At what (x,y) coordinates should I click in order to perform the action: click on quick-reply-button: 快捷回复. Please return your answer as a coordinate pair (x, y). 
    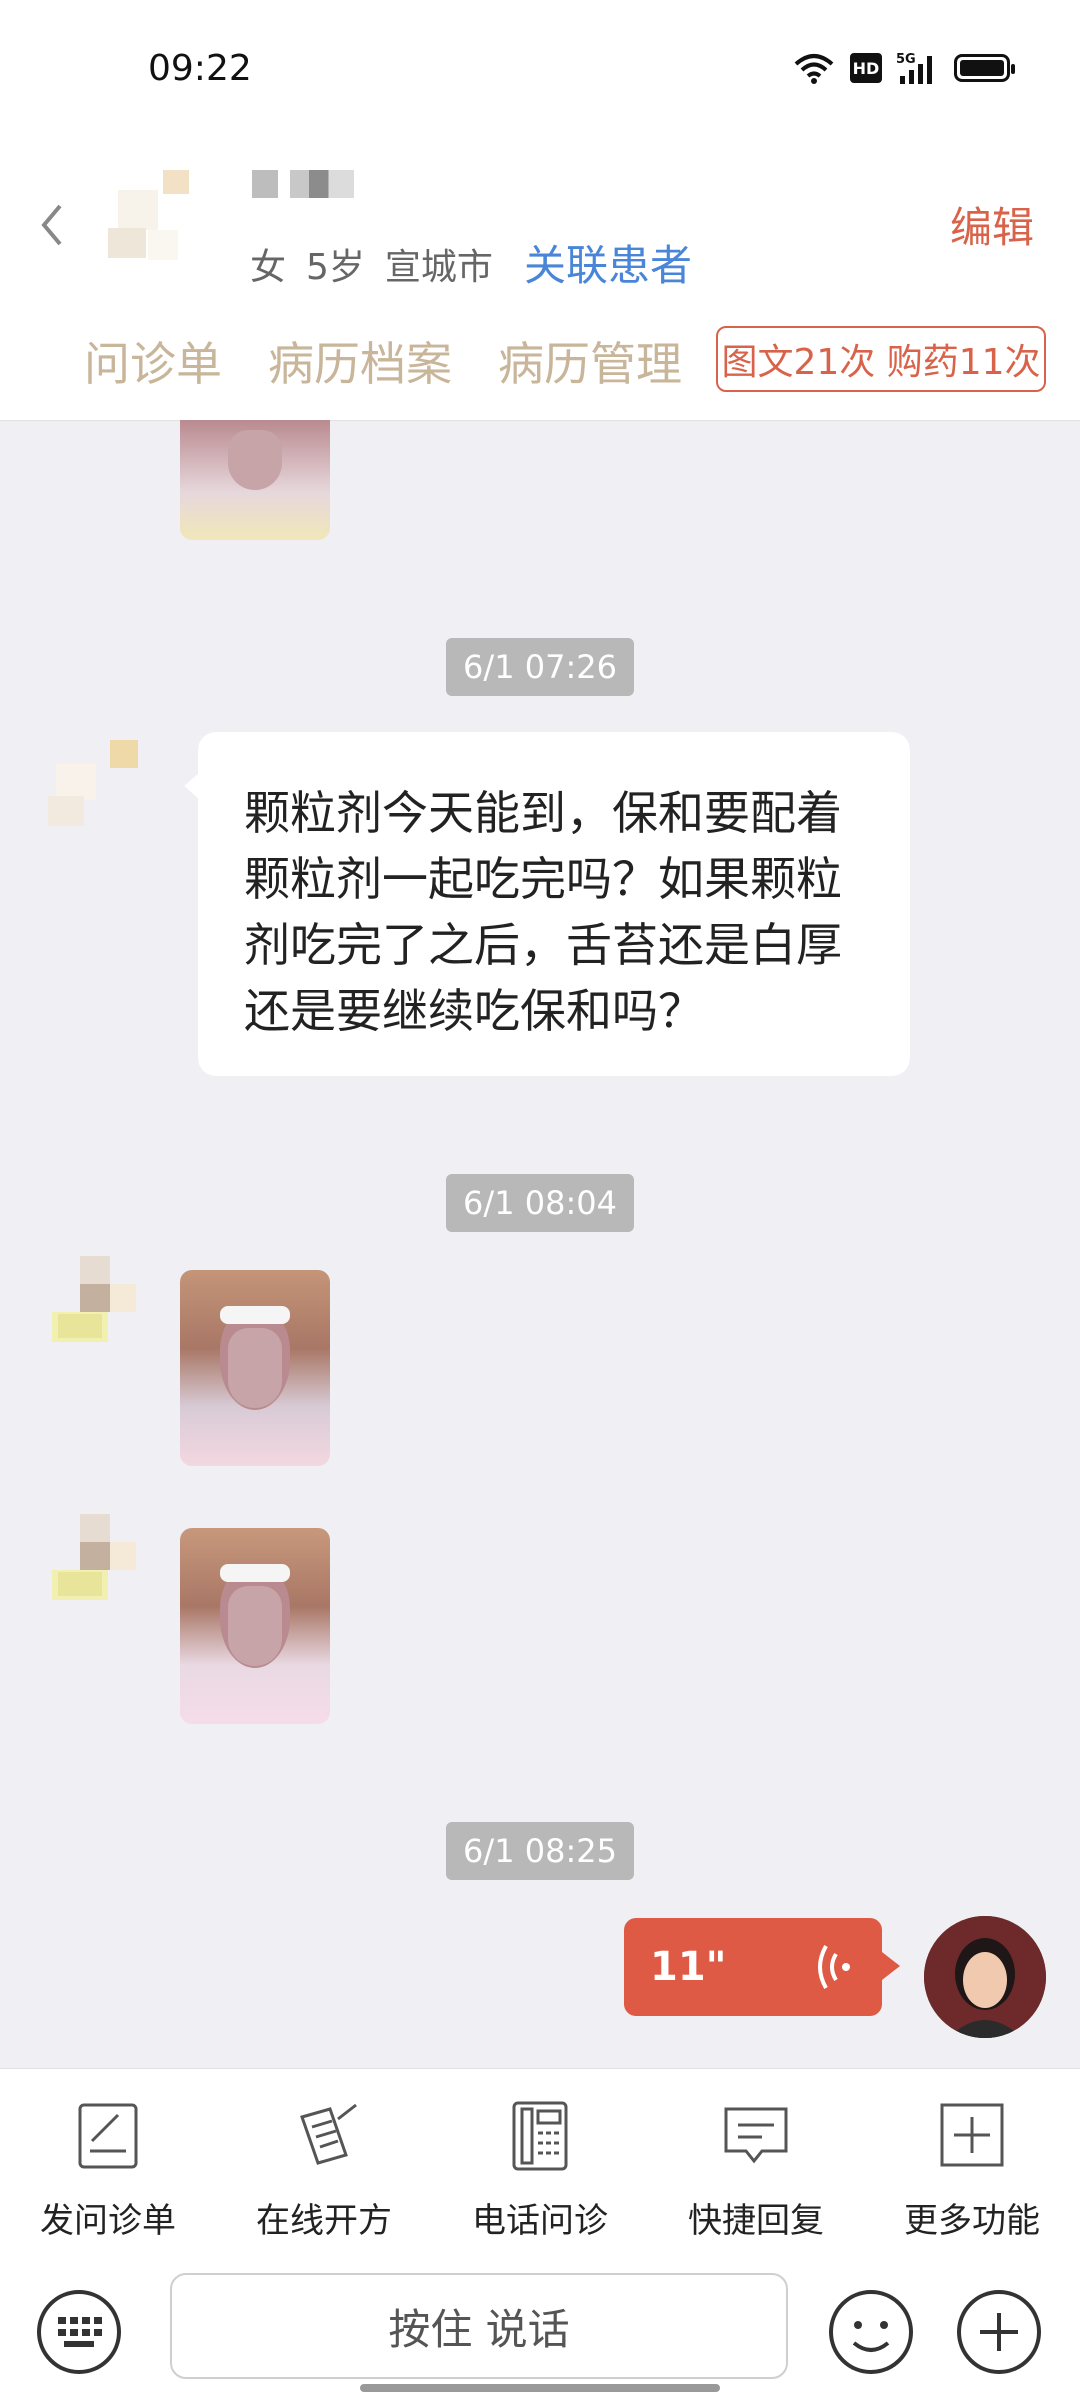
    Looking at the image, I should click on (756, 2160).